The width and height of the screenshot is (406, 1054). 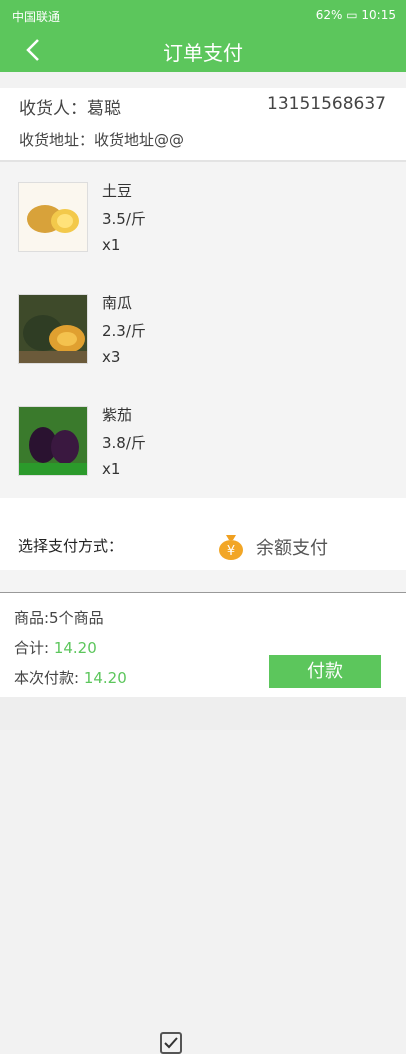 I want to click on eggplant-thumbnail, so click(x=53, y=441).